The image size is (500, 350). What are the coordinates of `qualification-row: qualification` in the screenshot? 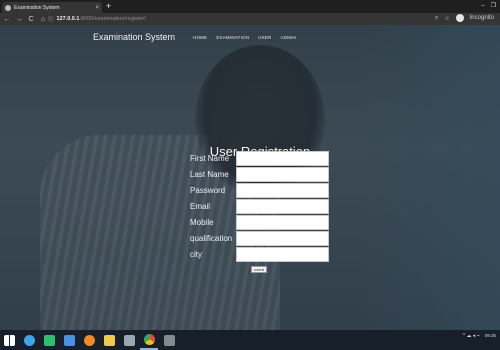 It's located at (259, 238).